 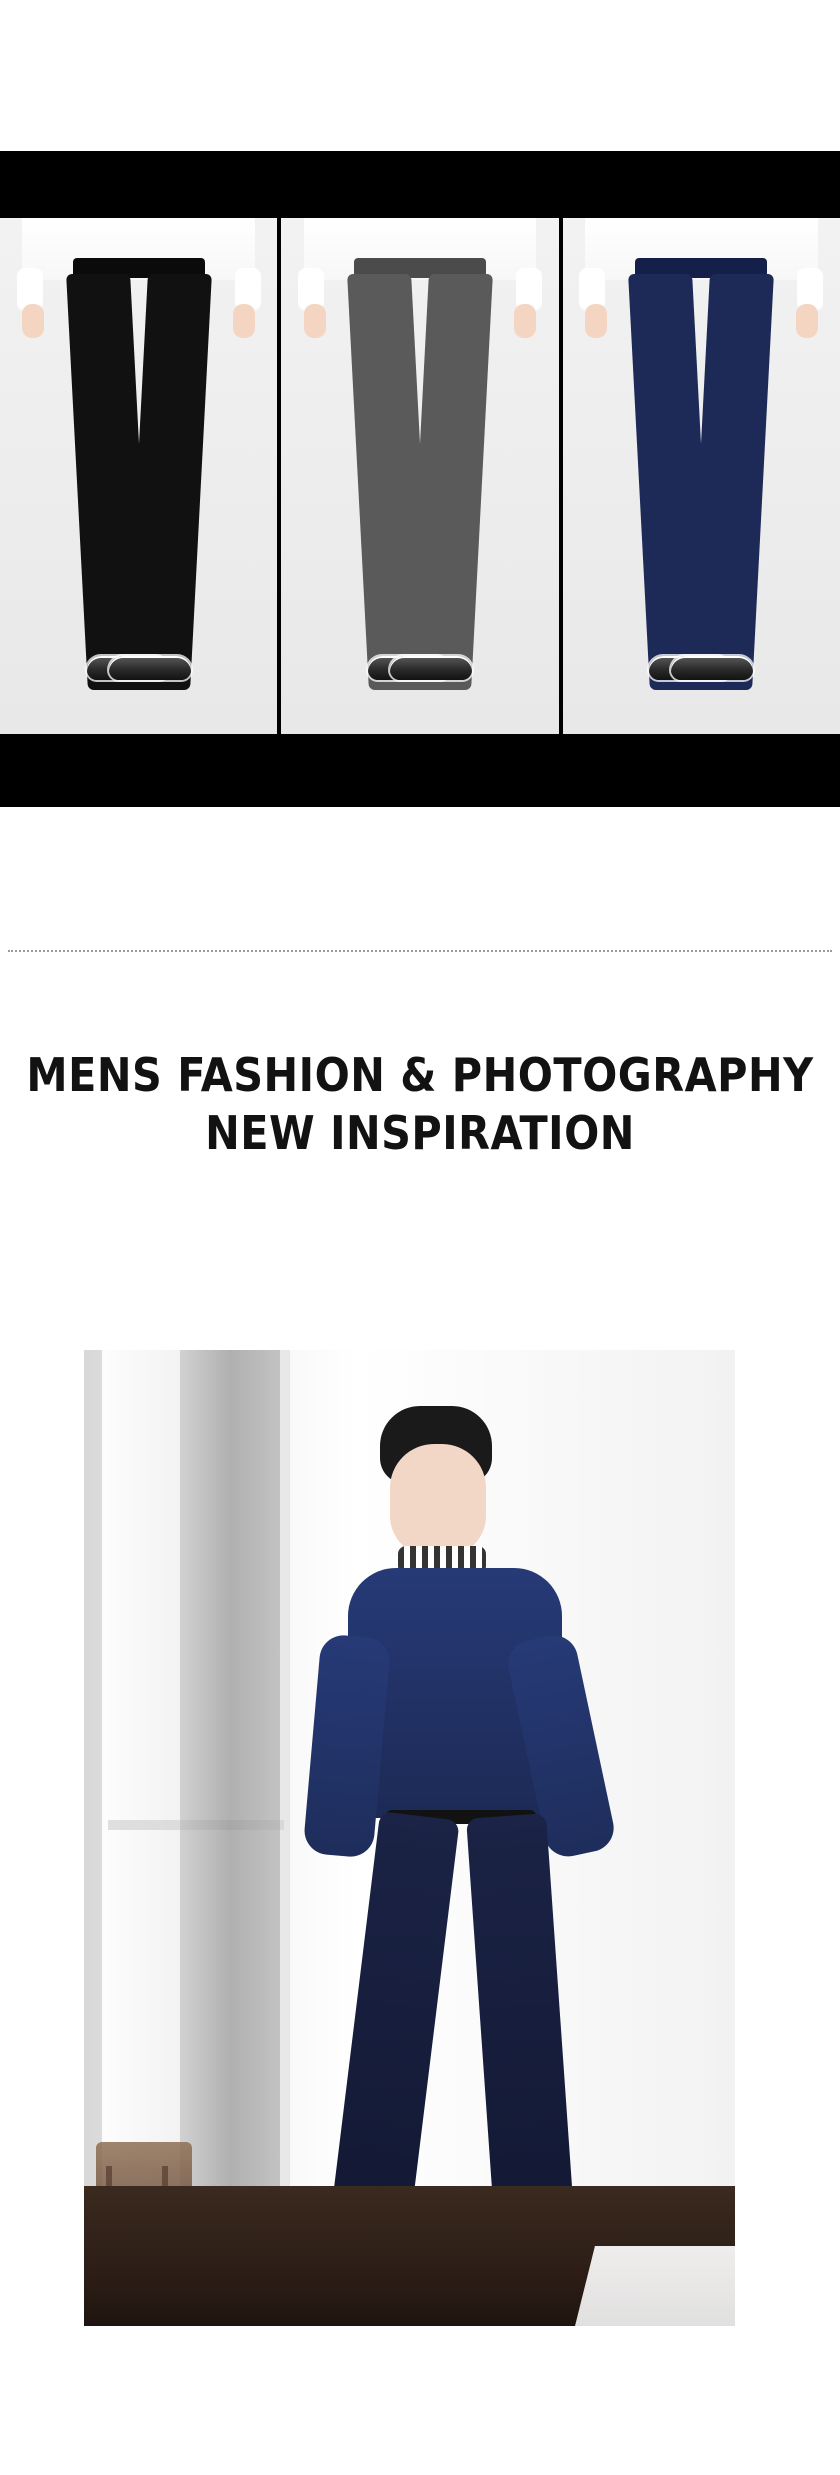 What do you see at coordinates (420, 1075) in the screenshot?
I see `headline-line-1: MENS FASHION & PHOTOGRAPHY` at bounding box center [420, 1075].